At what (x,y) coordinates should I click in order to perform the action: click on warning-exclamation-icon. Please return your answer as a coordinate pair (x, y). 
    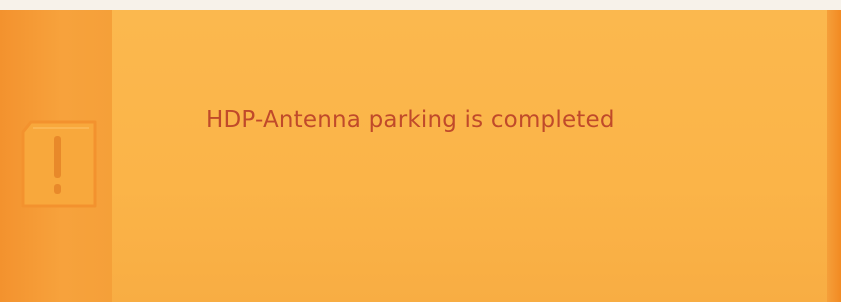
    Looking at the image, I should click on (59, 164).